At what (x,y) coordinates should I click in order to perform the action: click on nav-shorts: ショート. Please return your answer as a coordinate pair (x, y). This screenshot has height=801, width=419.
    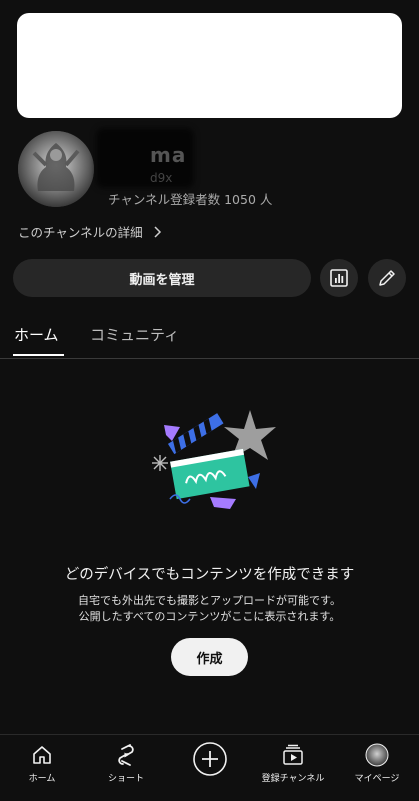
    Looking at the image, I should click on (126, 763).